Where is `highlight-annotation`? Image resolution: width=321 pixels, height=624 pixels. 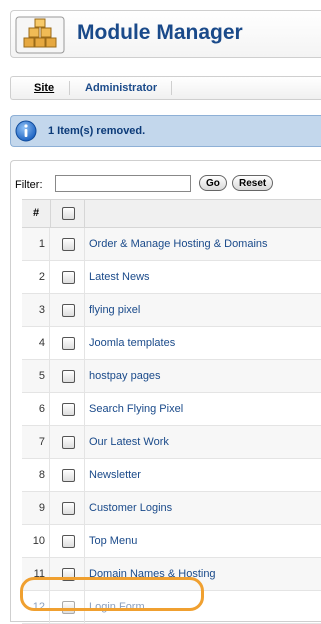
highlight-annotation is located at coordinates (112, 594).